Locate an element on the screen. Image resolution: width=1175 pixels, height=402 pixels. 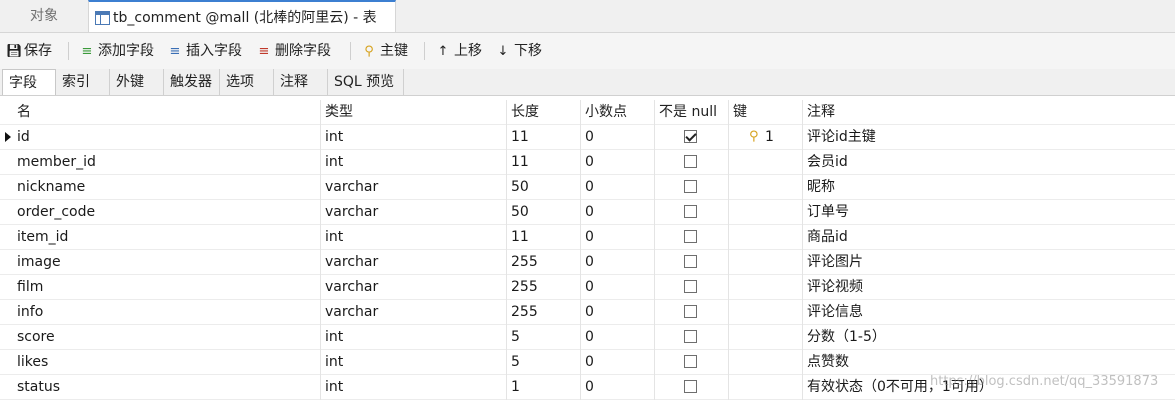
field-key-cell: ⚲ 1 is located at coordinates (766, 137).